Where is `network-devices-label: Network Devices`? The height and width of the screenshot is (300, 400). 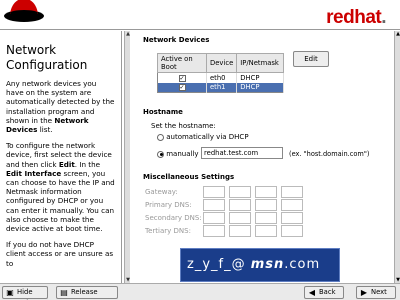 network-devices-label: Network Devices is located at coordinates (176, 40).